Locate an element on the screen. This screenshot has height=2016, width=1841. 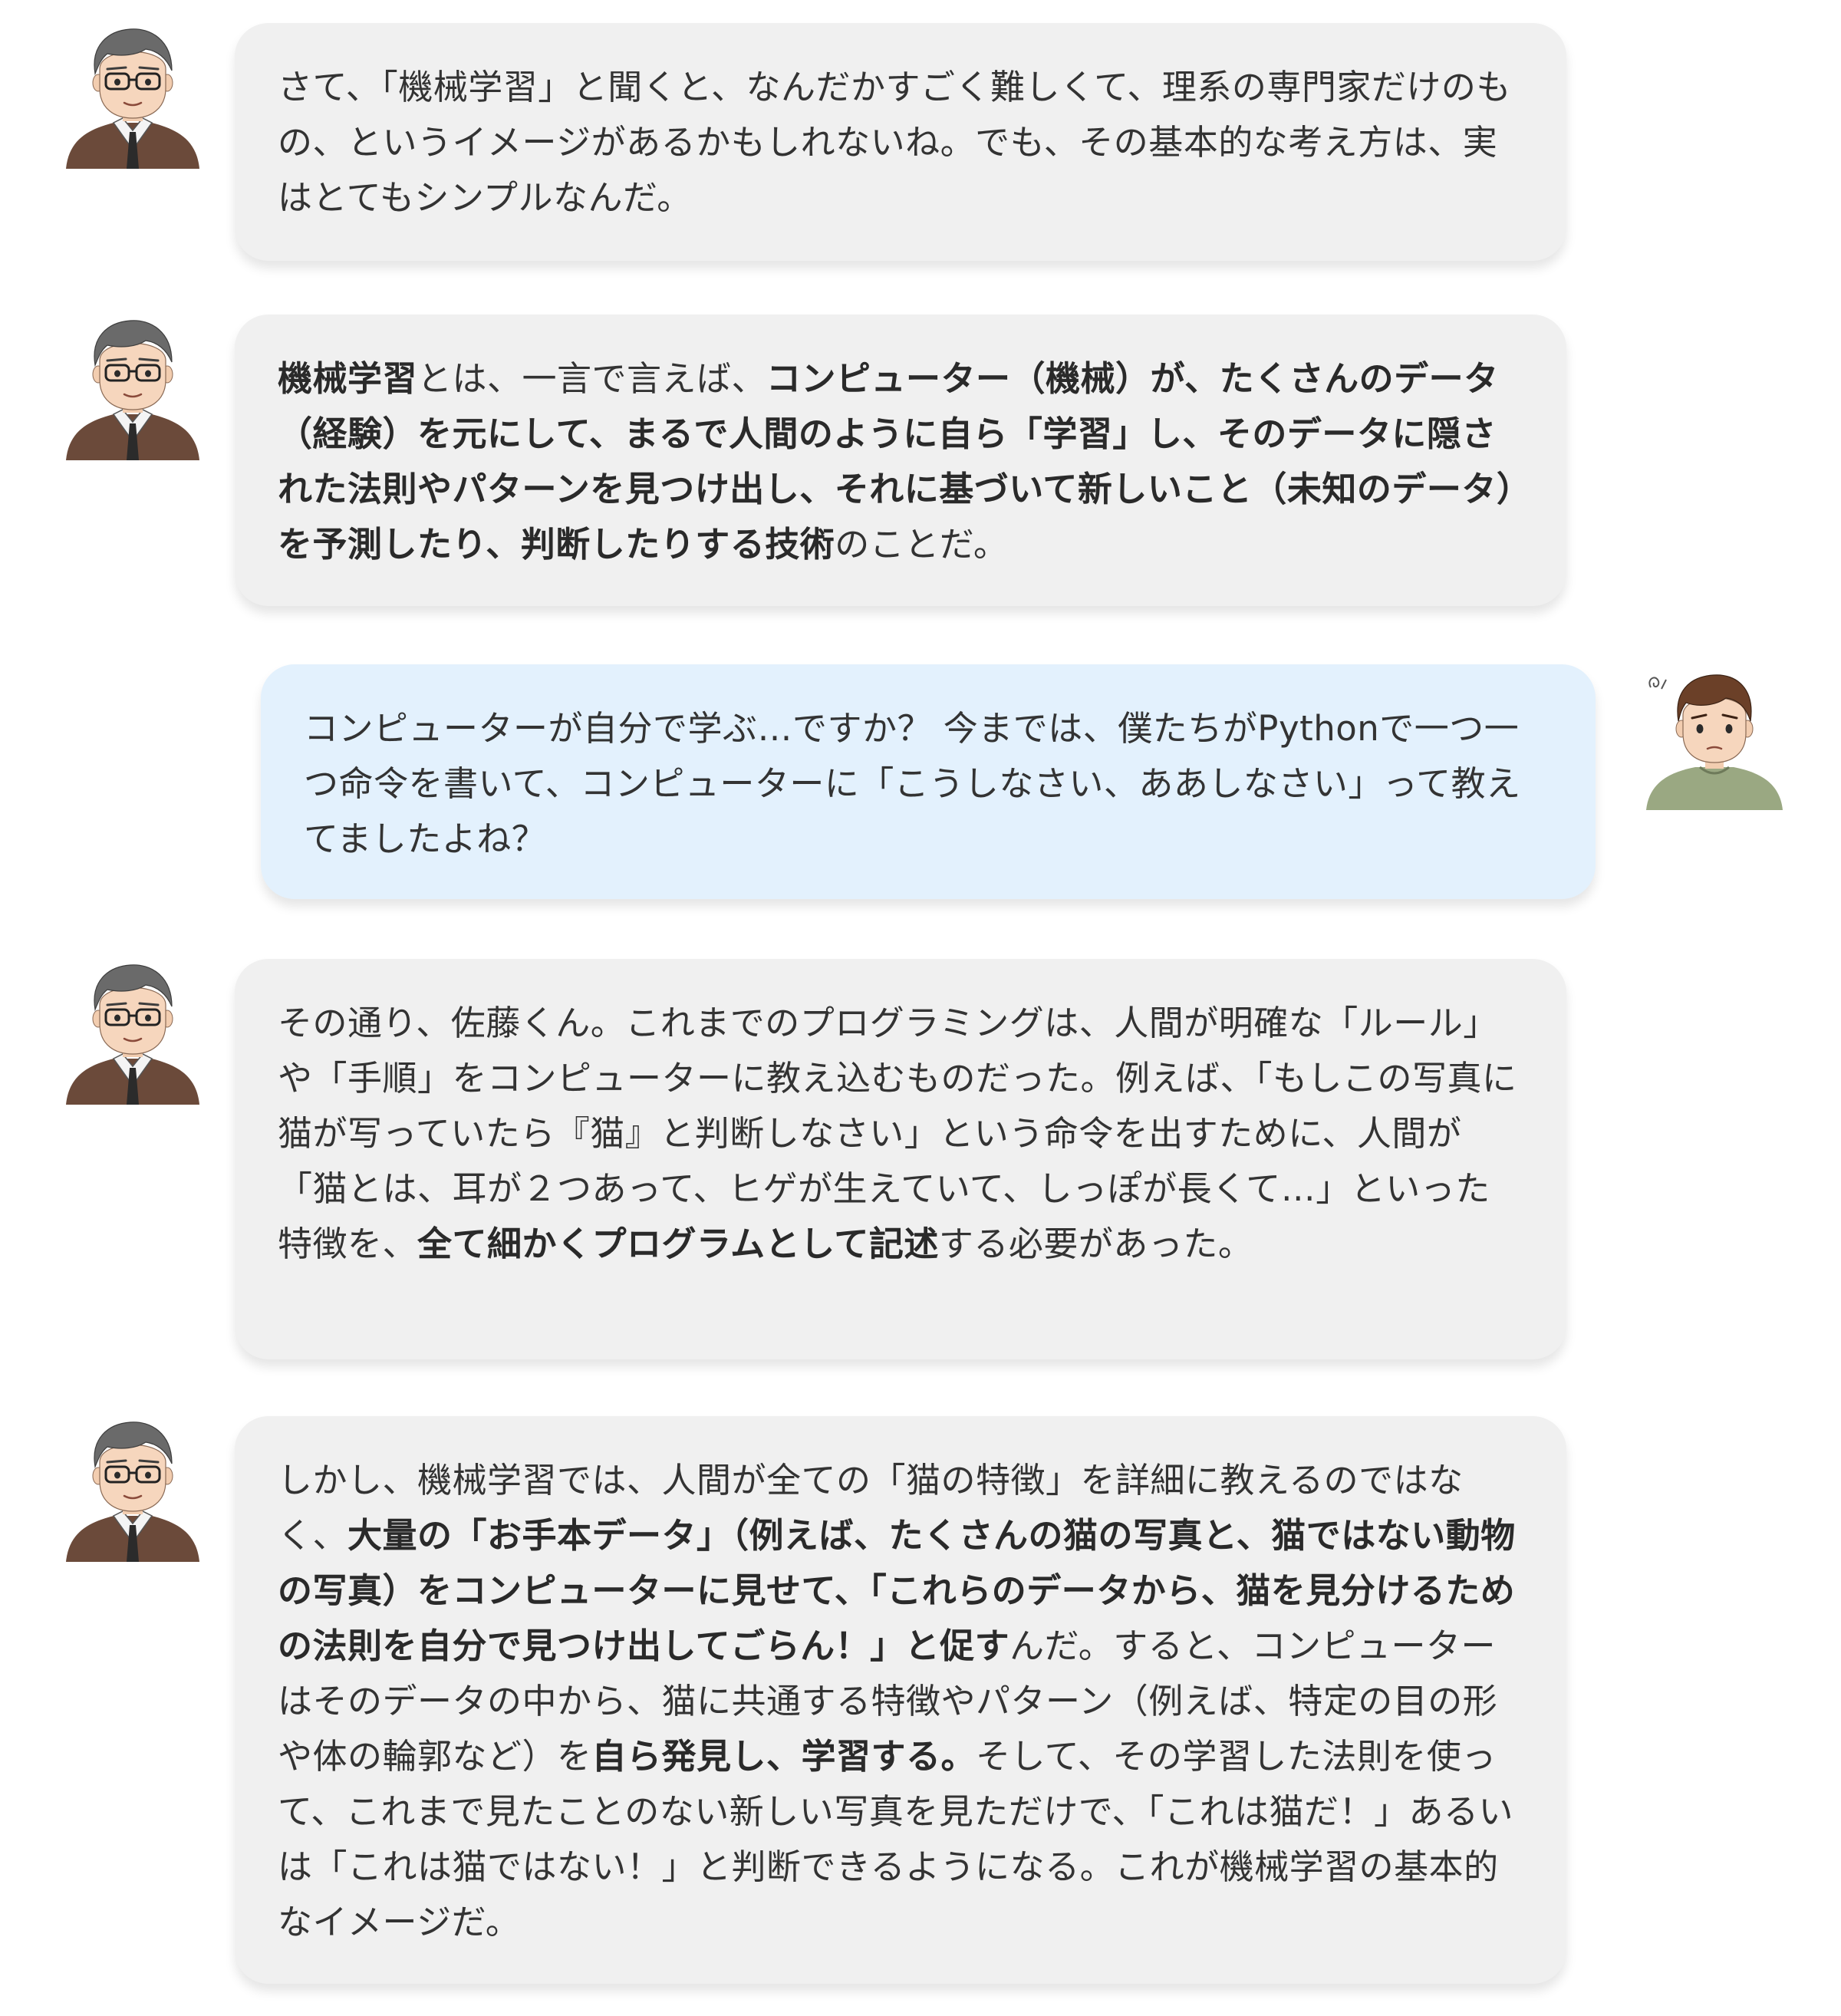
message-text-bold: 機械学習 is located at coordinates (348, 378).